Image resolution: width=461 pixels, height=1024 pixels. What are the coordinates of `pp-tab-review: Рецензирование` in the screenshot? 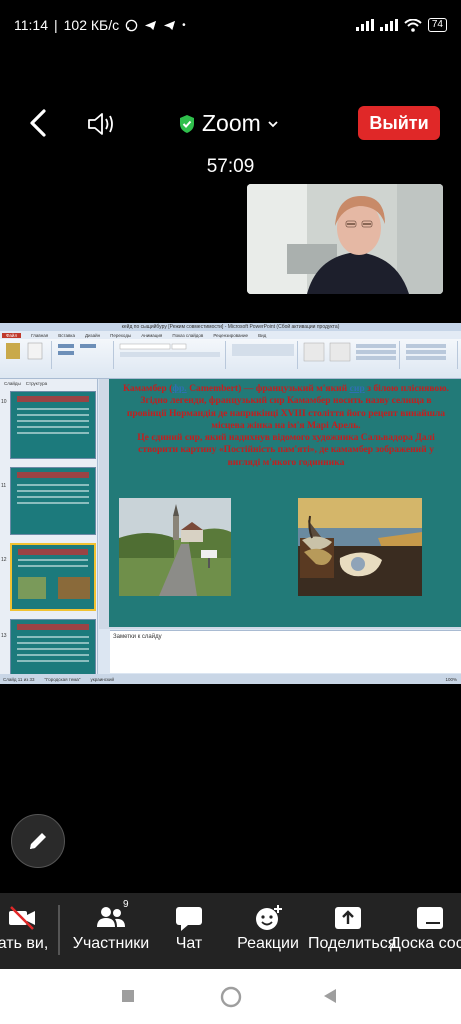 It's located at (230, 335).